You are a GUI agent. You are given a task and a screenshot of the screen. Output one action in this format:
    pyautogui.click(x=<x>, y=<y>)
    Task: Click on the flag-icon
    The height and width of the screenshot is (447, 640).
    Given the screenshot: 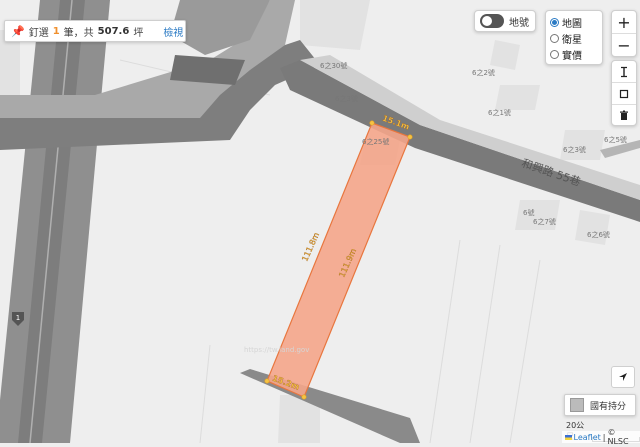 What is the action you would take?
    pyautogui.click(x=568, y=437)
    